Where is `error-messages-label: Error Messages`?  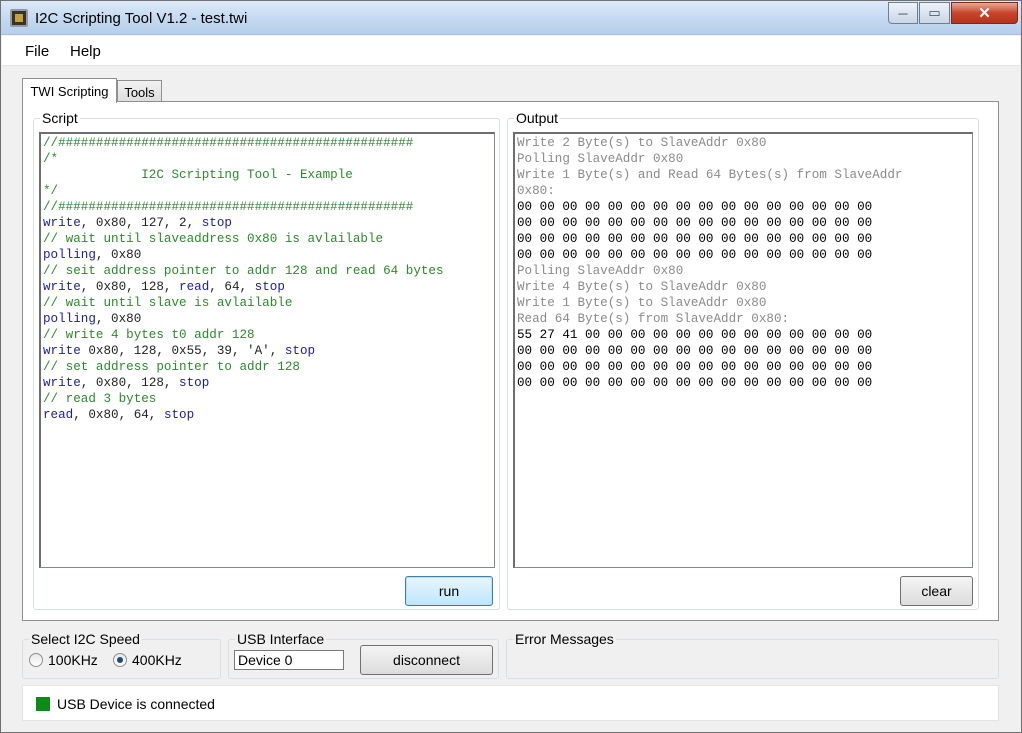 error-messages-label: Error Messages is located at coordinates (564, 639).